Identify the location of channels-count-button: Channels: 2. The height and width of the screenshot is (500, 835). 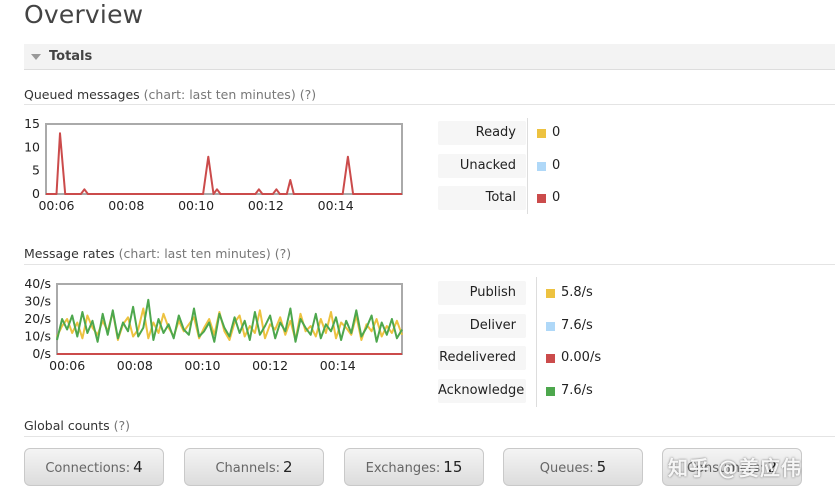
(254, 467).